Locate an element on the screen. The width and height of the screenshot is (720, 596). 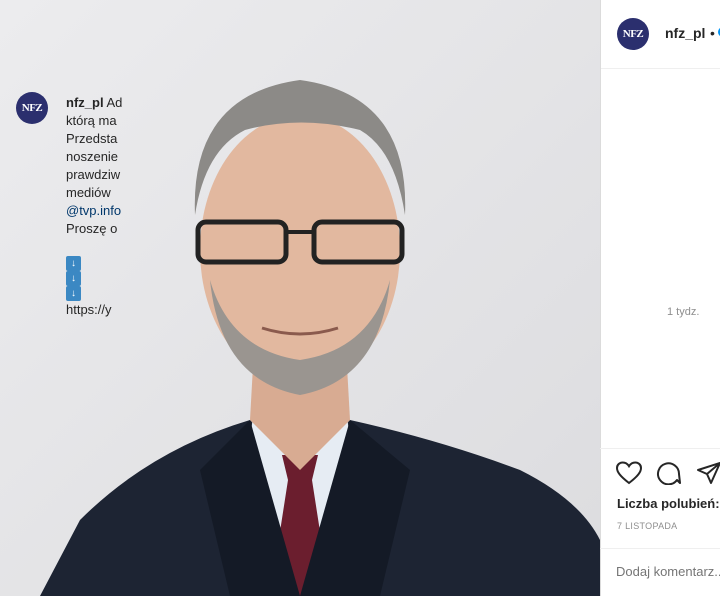
mention-link: @tvp.info is located at coordinates (176, 211).